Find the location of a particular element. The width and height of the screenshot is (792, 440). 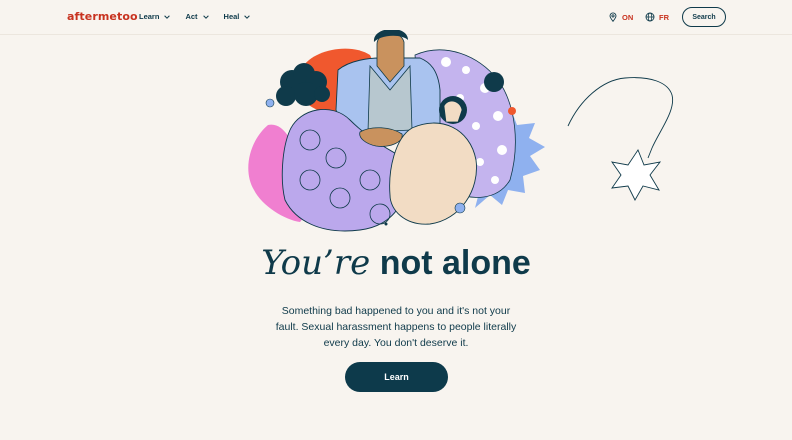

search-button: Search is located at coordinates (704, 17).